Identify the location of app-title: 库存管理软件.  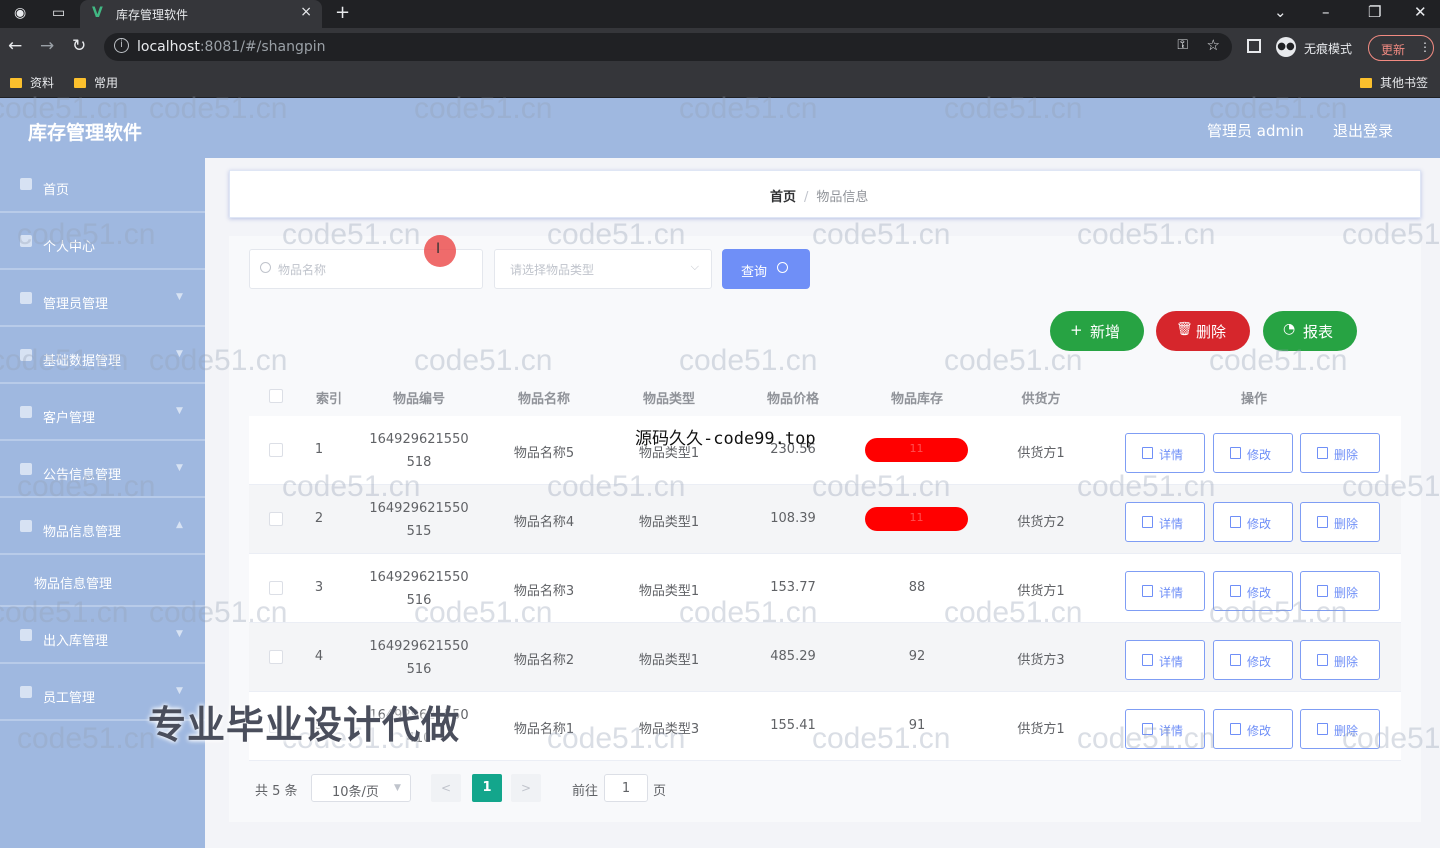
(85, 133).